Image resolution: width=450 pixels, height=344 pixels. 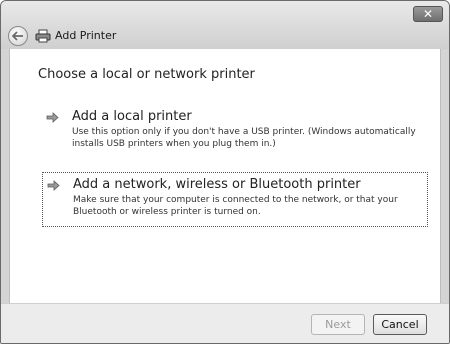 I want to click on option-title: Add a local printer, so click(x=132, y=116).